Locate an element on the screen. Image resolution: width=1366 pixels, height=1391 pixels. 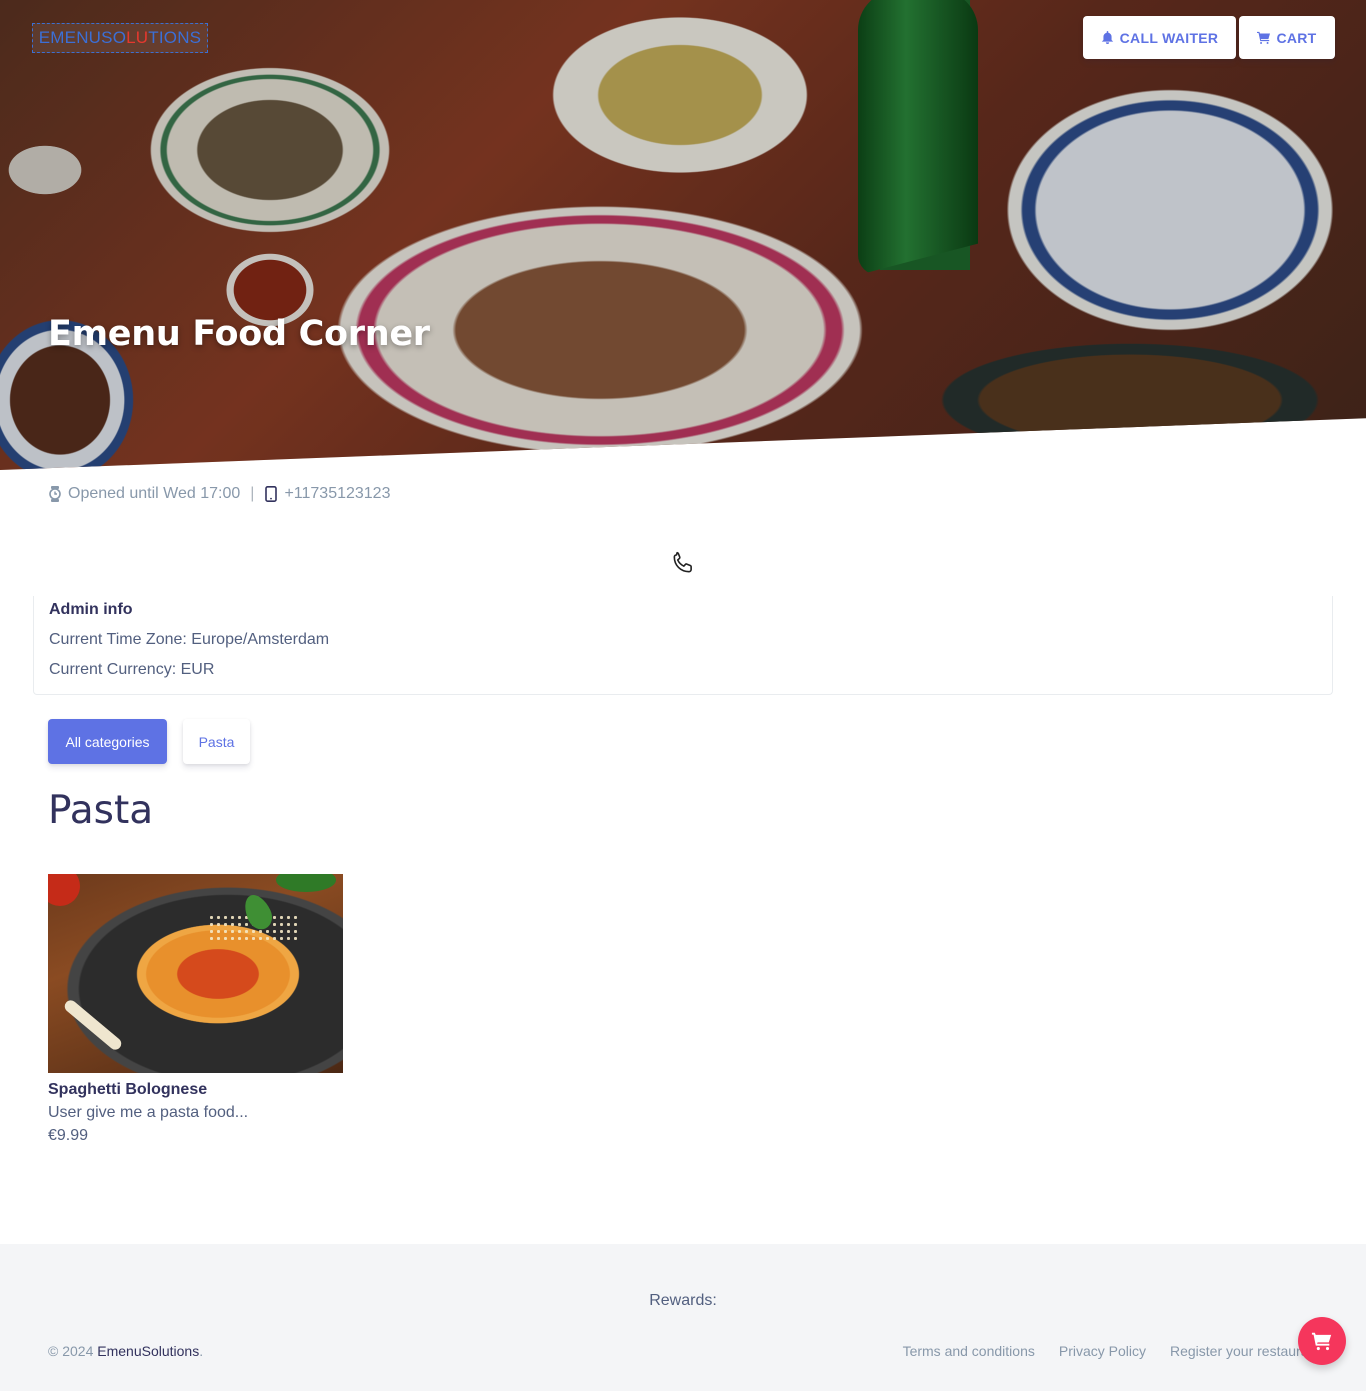
brand-logo: EMENUSO LU TIONS is located at coordinates (120, 38).